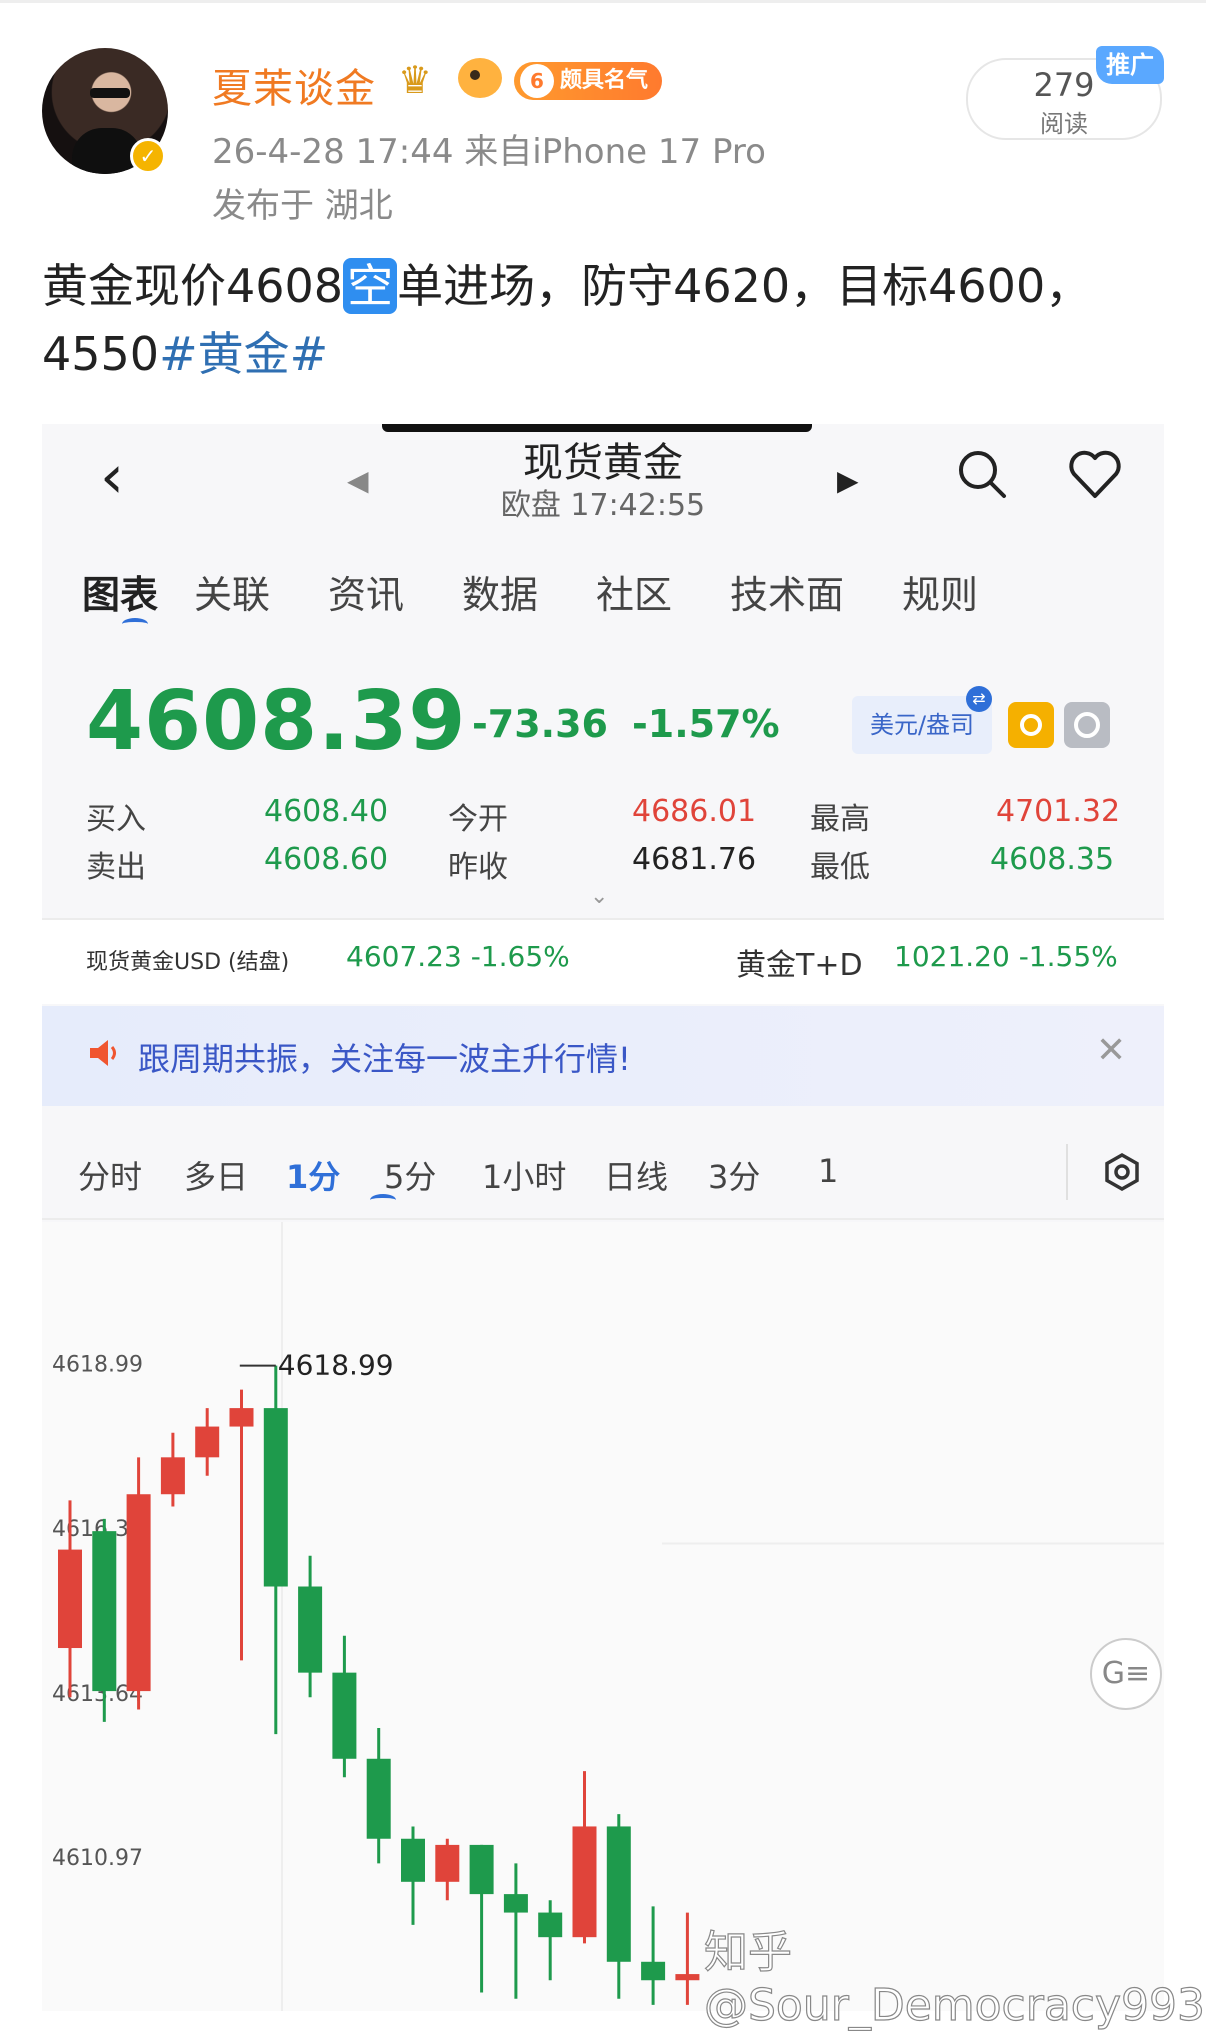 Image resolution: width=1206 pixels, height=2031 pixels. What do you see at coordinates (848, 480) in the screenshot?
I see `triangle-right-icon: ▶` at bounding box center [848, 480].